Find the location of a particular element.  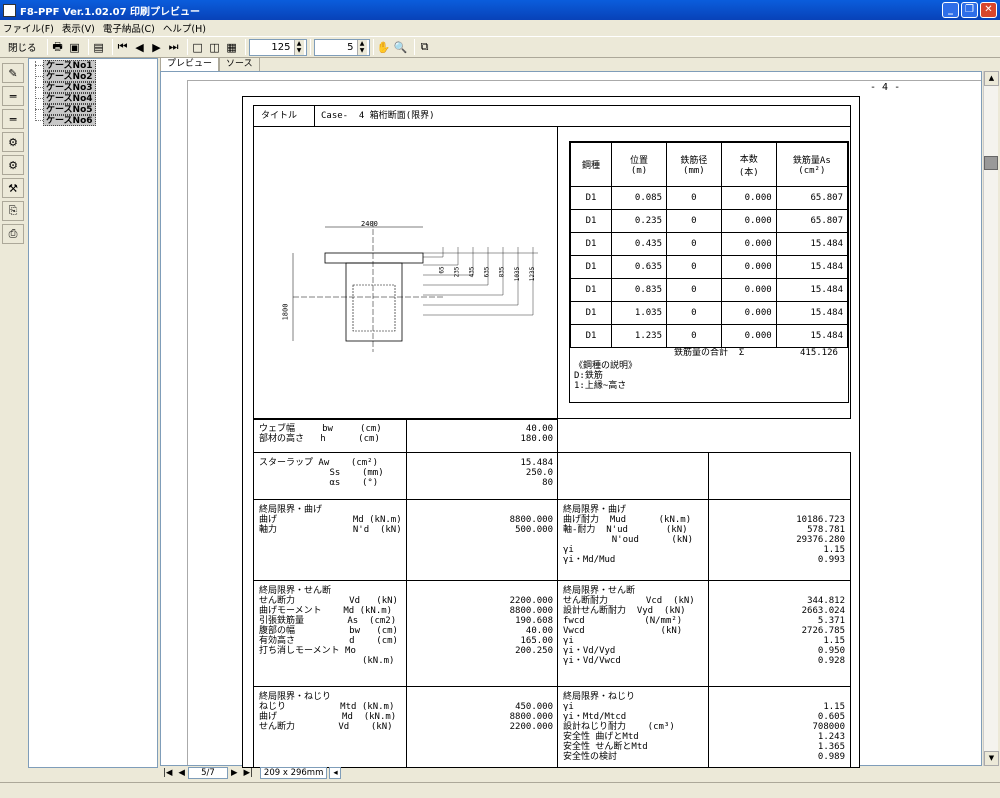

menu-edelivery: 電子納品(C) is located at coordinates (129, 28).